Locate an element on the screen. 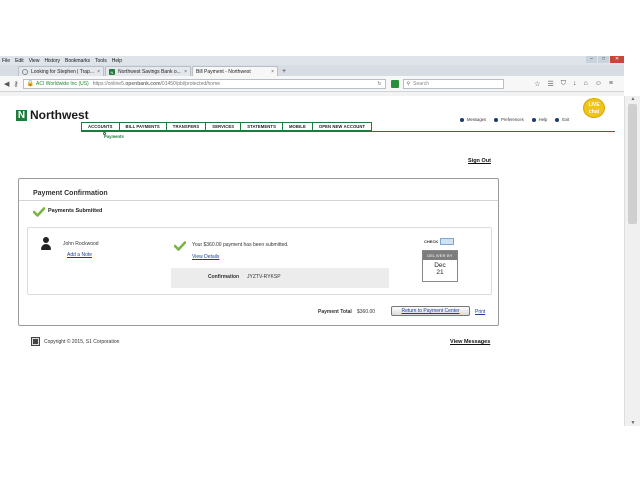  payment-total-value: $360.00 is located at coordinates (366, 312).